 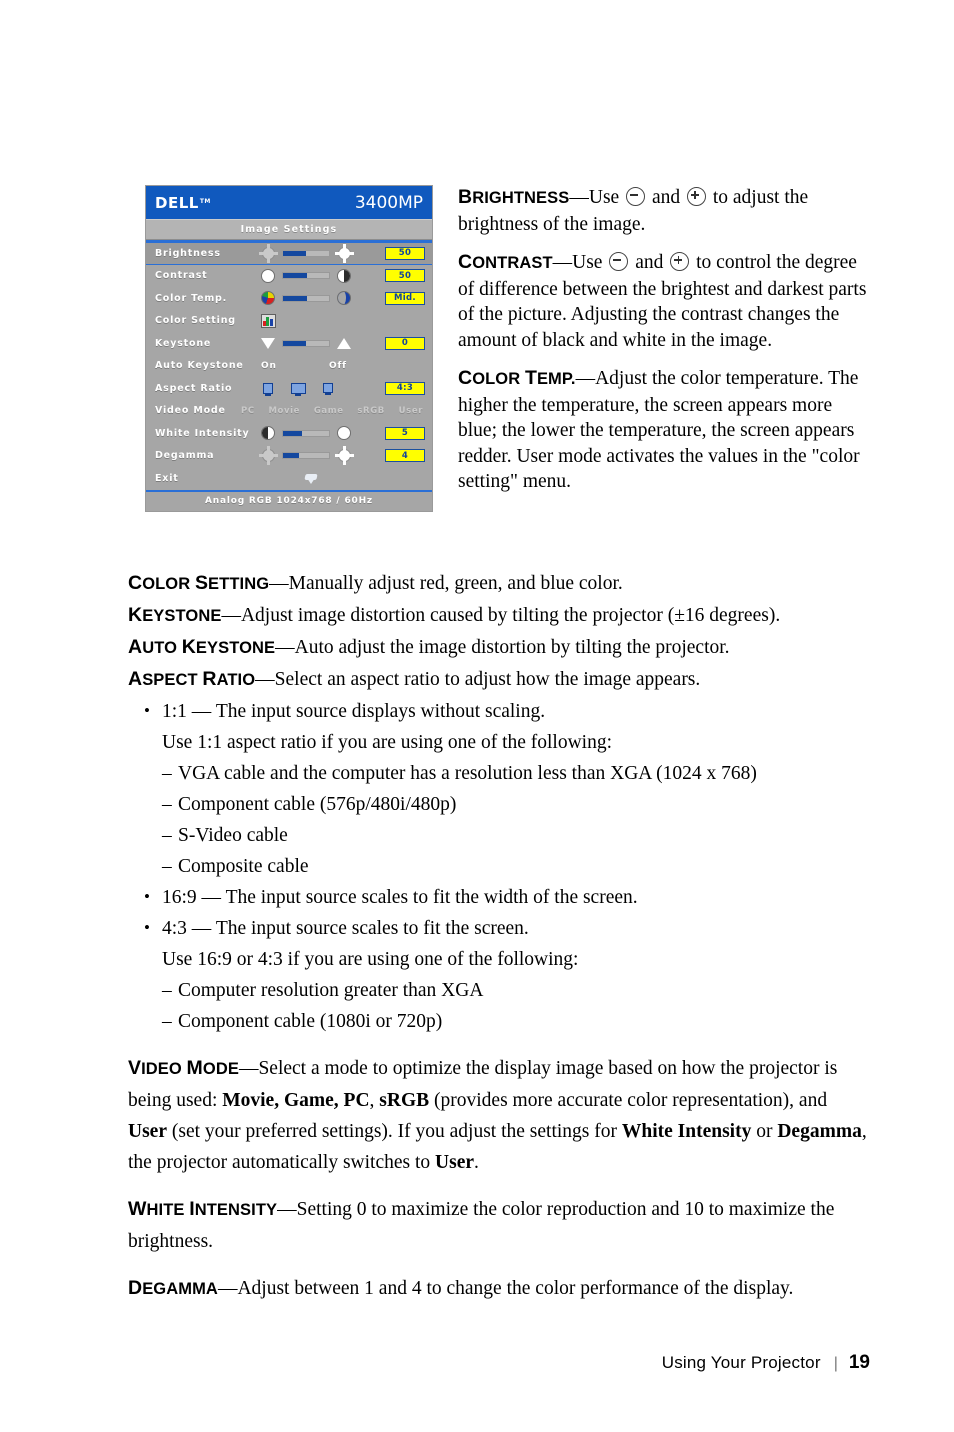 I want to click on video-mode-p2: ,, so click(x=374, y=1100).